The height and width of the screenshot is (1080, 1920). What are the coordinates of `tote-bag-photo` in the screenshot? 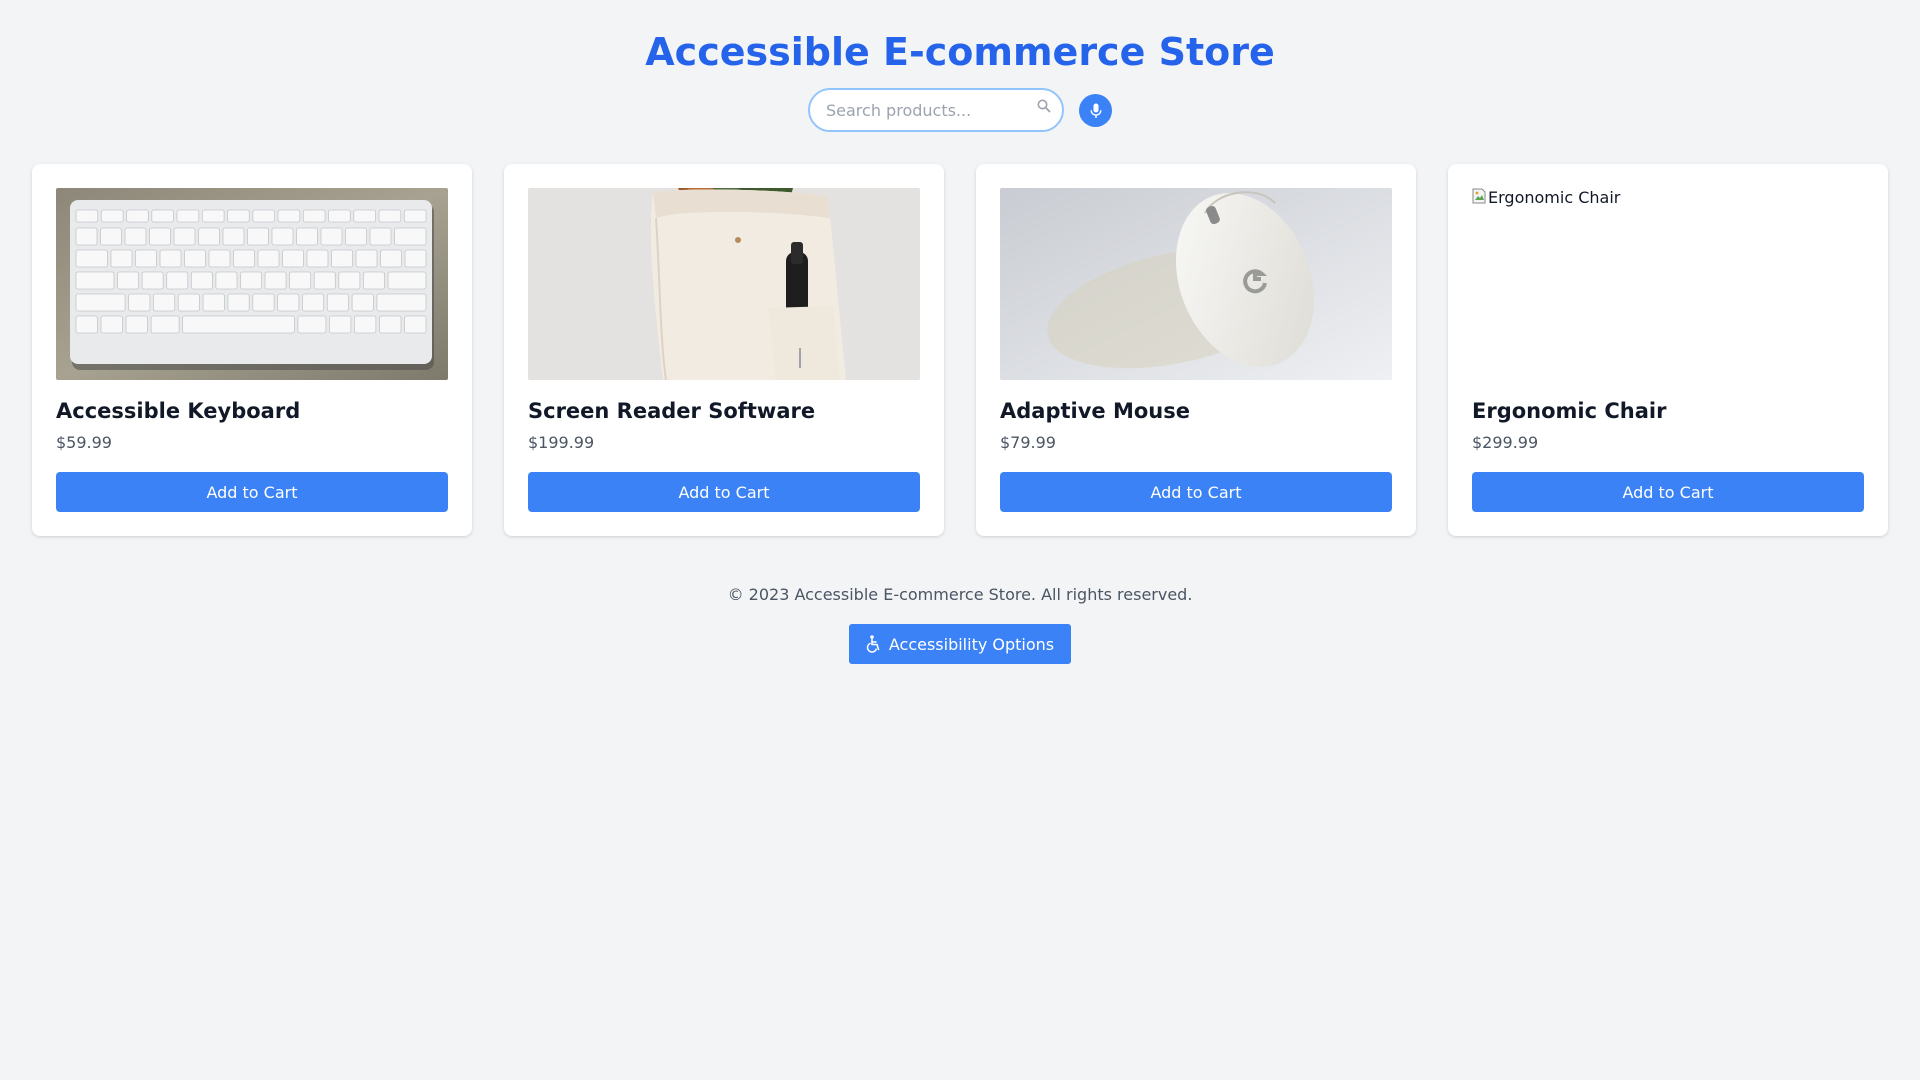 It's located at (724, 284).